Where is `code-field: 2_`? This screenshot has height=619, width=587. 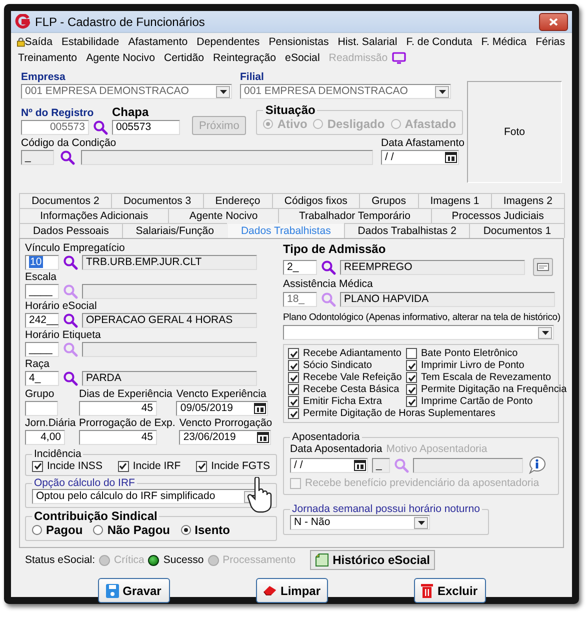 code-field: 2_ is located at coordinates (300, 267).